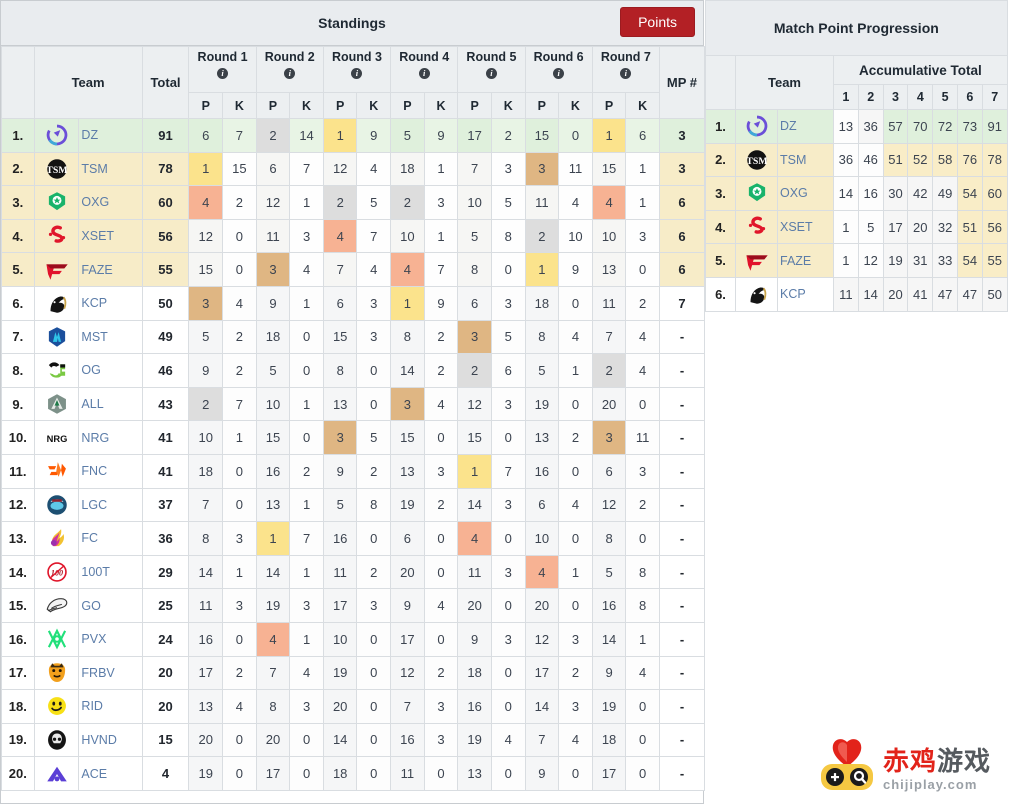 The image size is (1009, 804). I want to click on round-header-label: Round 4, so click(424, 57).